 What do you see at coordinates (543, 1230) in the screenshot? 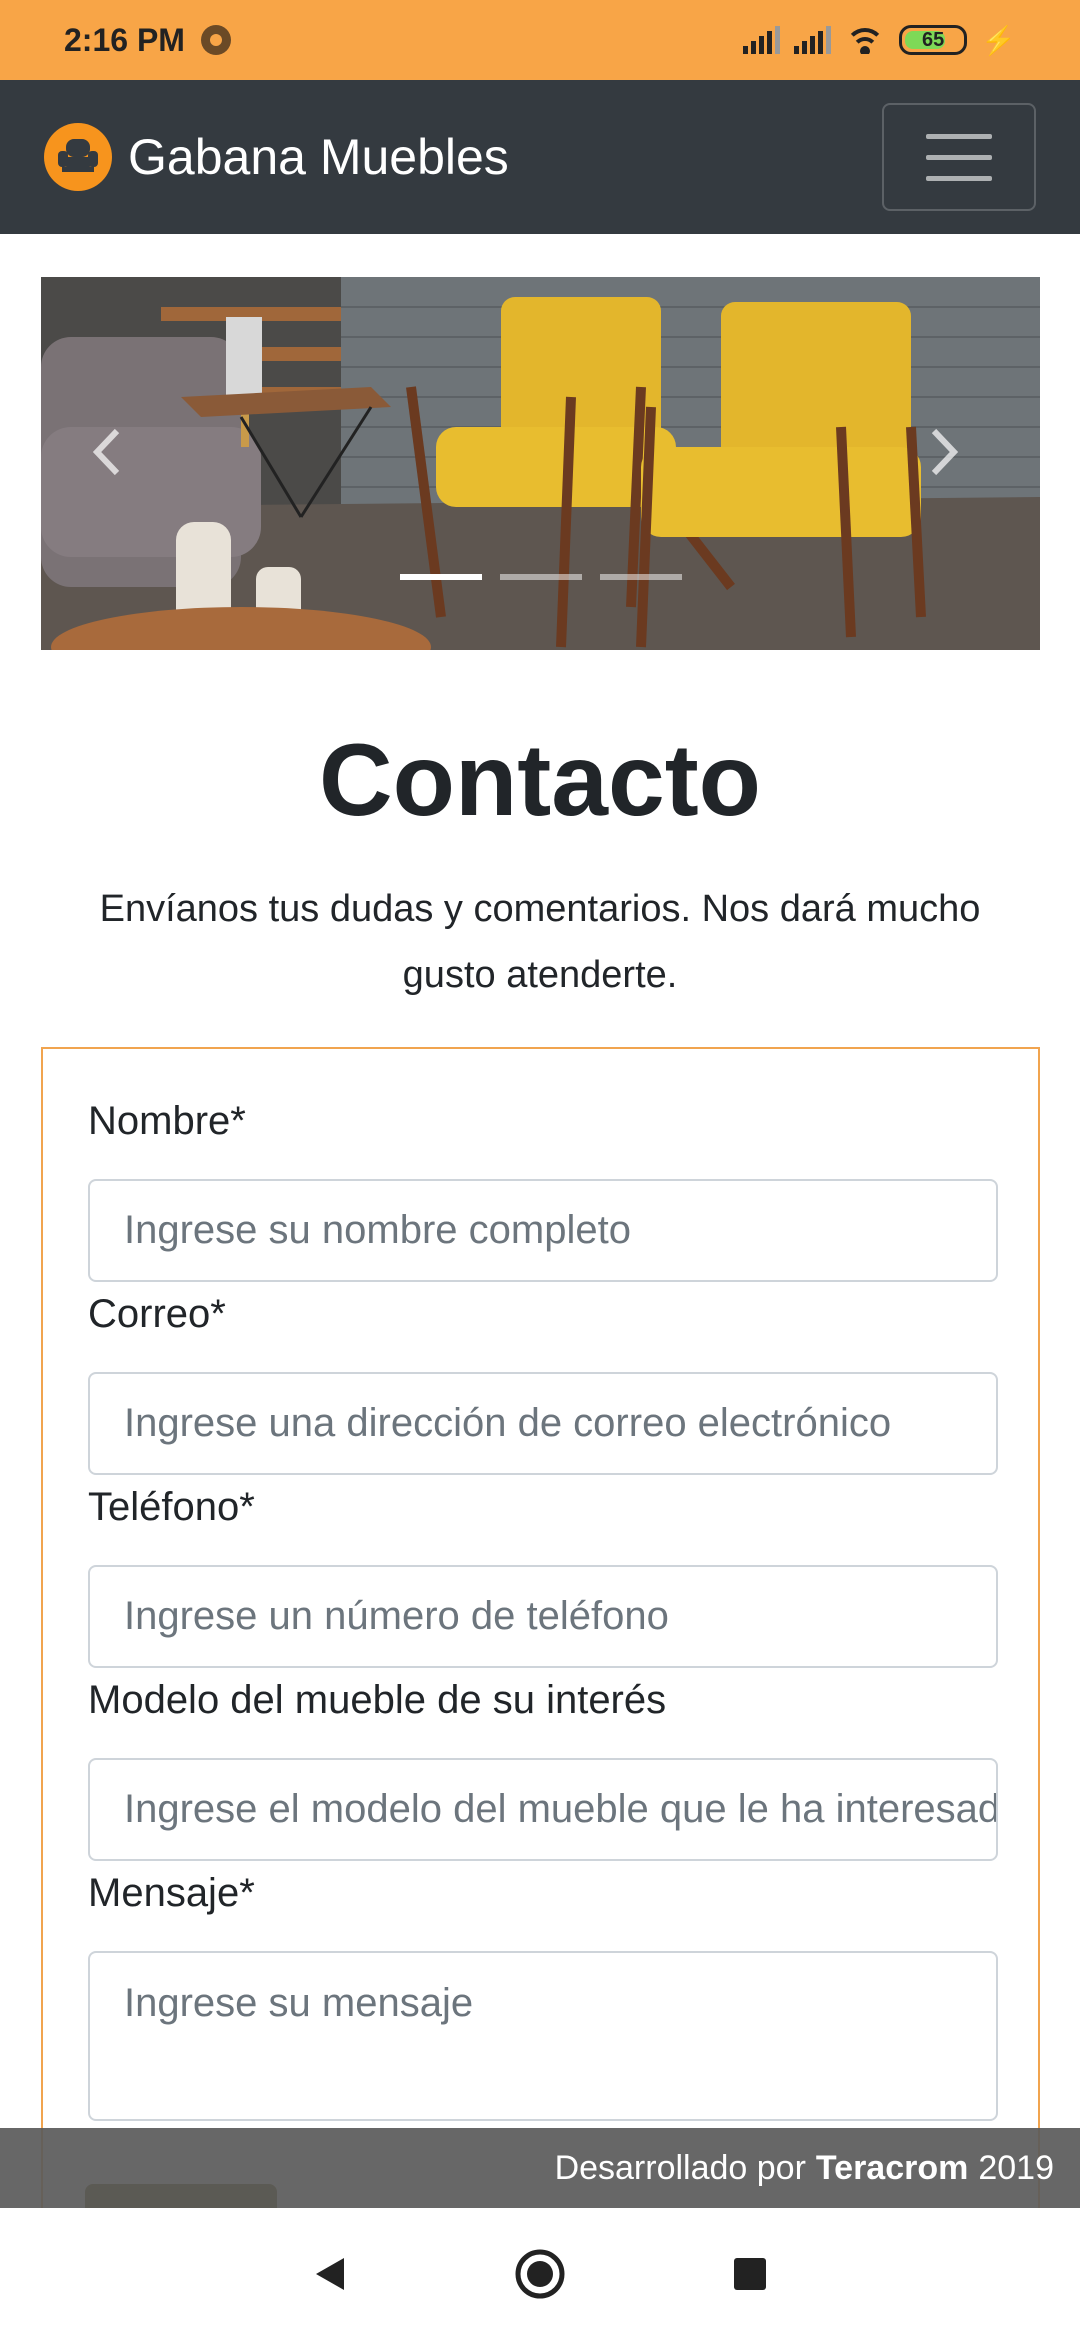
I see `nombre-input: Ingrese su nombre completo` at bounding box center [543, 1230].